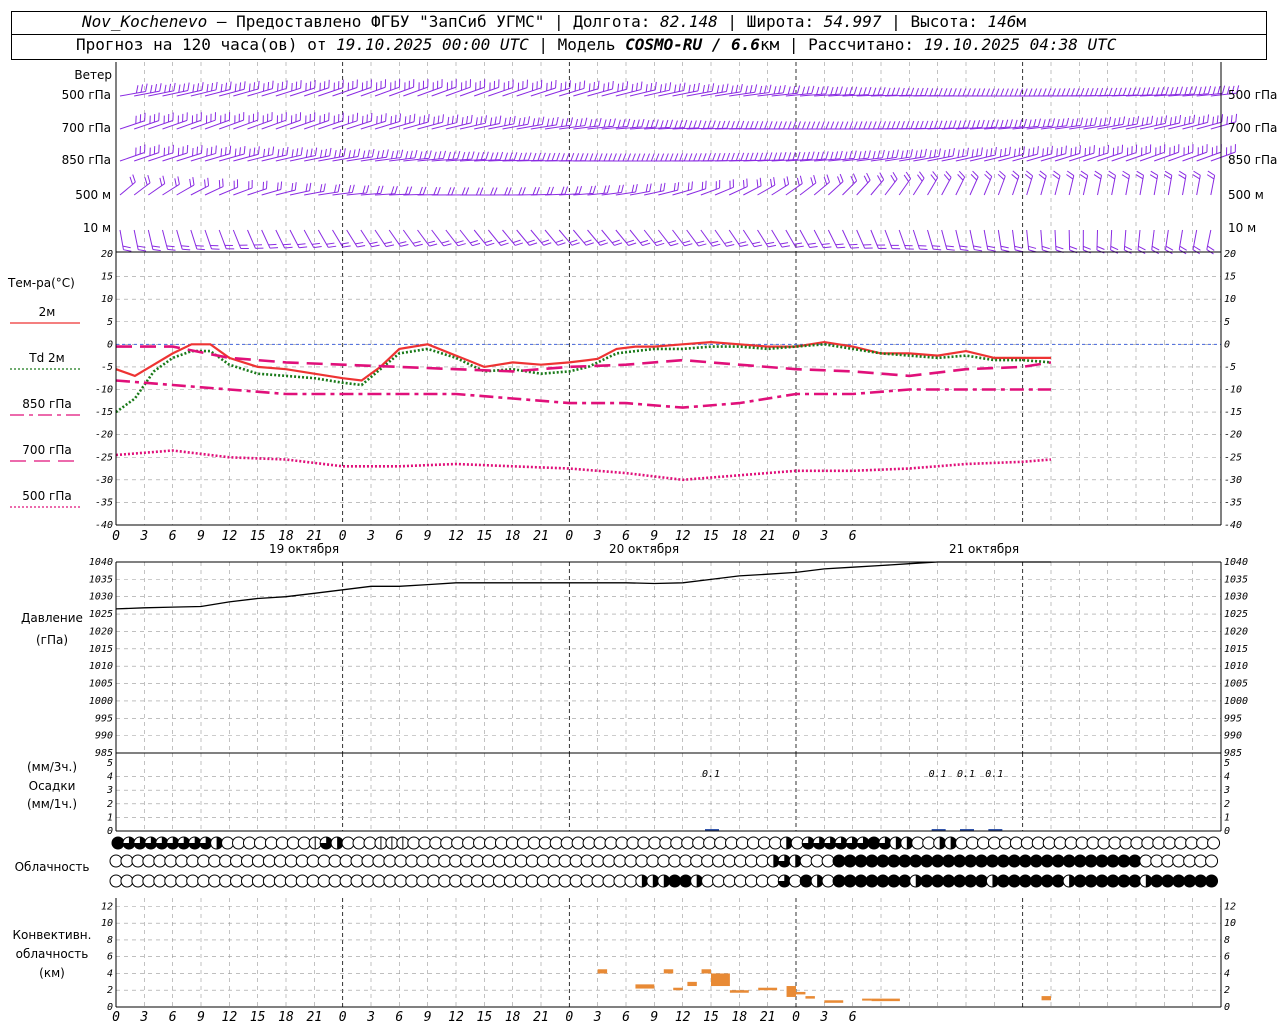  I want to click on pressure-series, so click(583, 585).